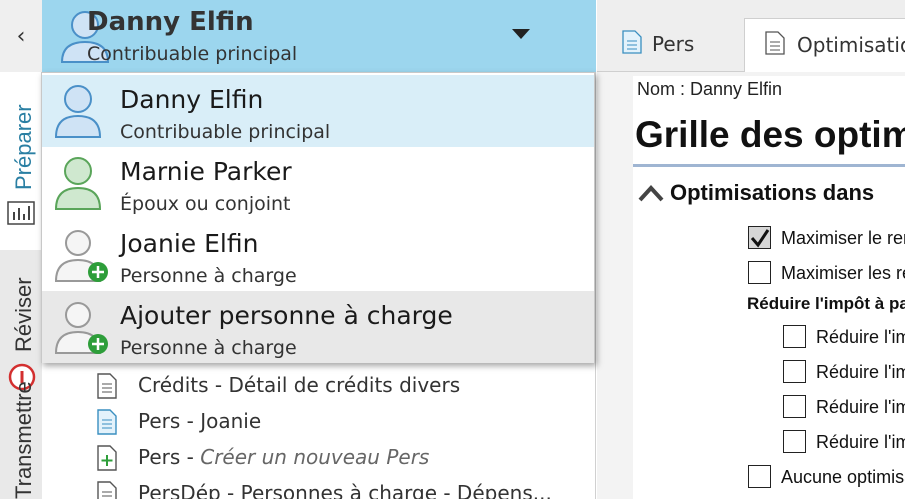 Image resolution: width=905 pixels, height=499 pixels. I want to click on document-add-icon, so click(107, 458).